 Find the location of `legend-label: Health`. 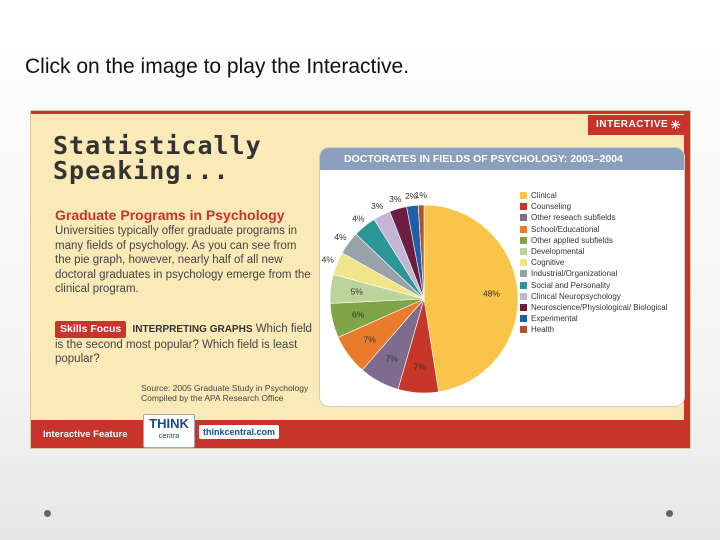

legend-label: Health is located at coordinates (543, 330).